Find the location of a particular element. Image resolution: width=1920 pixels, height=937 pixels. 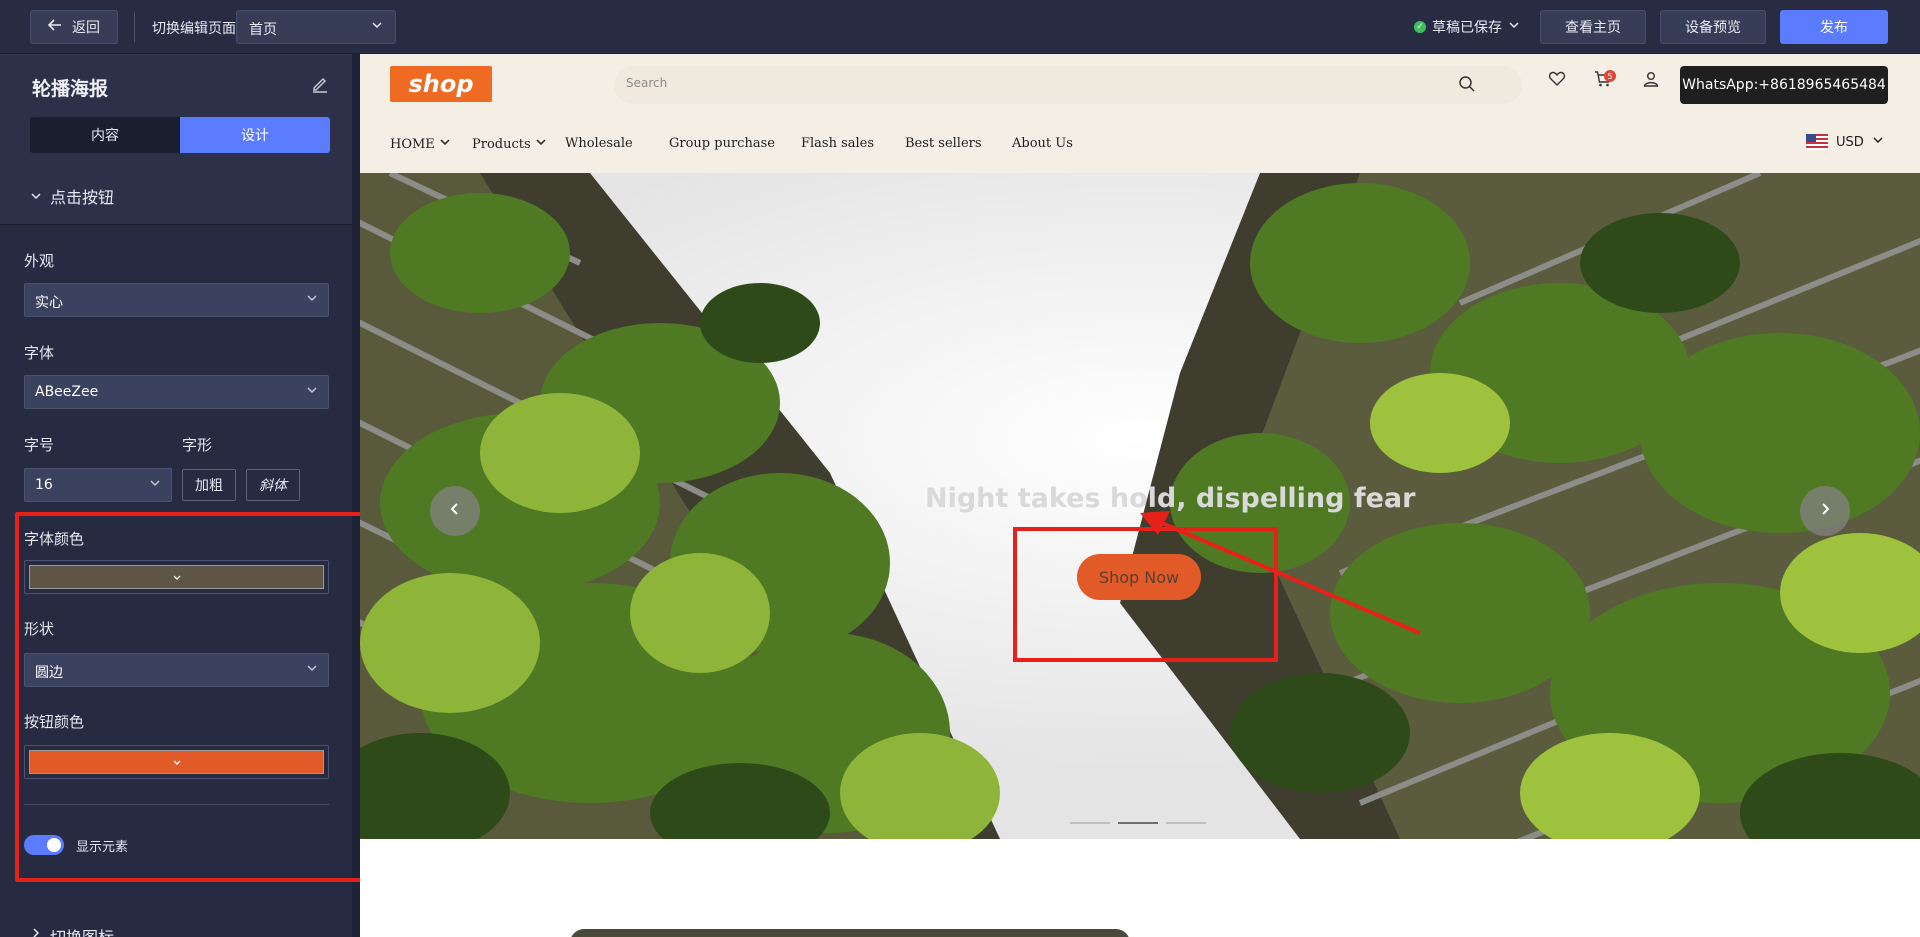

tab-design: 设计 is located at coordinates (255, 135).